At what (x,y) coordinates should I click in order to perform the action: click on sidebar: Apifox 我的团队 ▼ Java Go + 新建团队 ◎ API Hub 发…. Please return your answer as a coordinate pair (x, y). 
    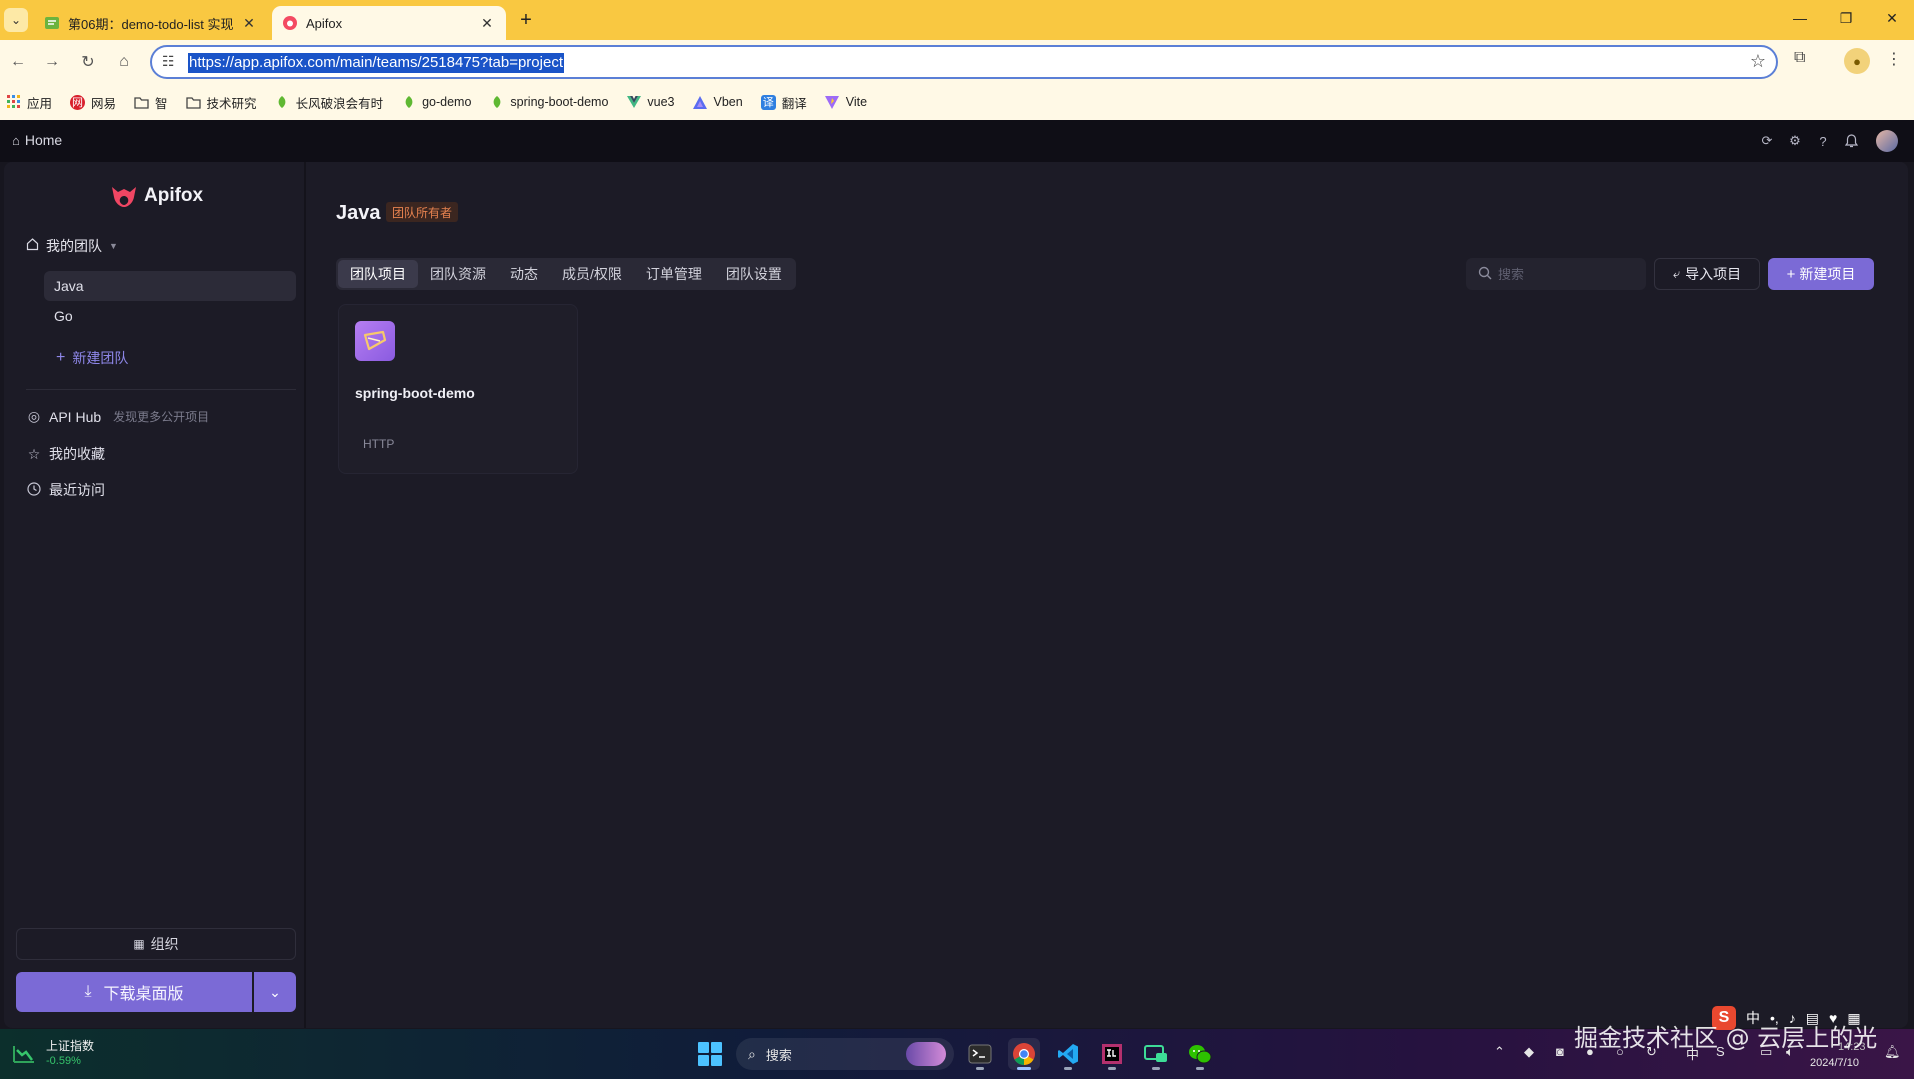
    Looking at the image, I should click on (154, 595).